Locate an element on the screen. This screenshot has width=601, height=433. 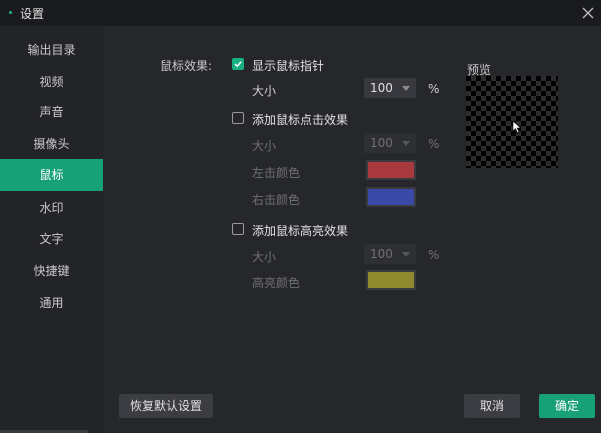
pointer-size-label: 大小 is located at coordinates (264, 91).